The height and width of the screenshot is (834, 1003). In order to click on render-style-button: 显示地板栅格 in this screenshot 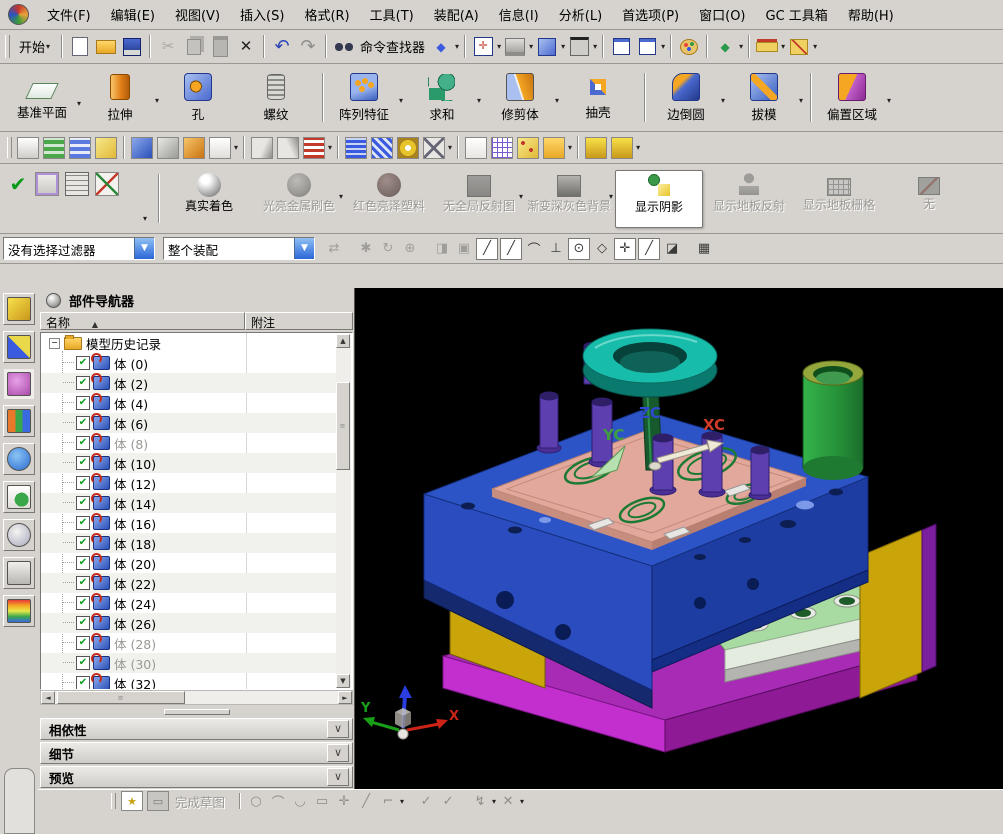, I will do `click(839, 199)`.